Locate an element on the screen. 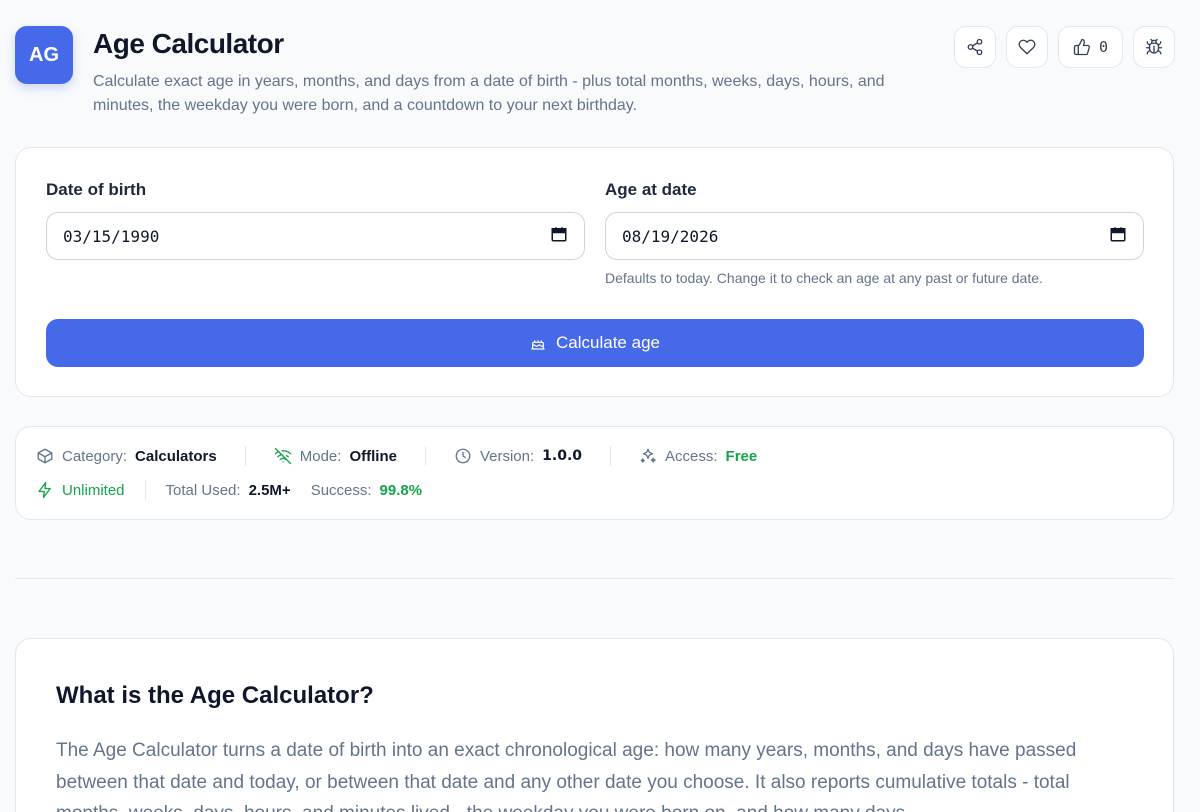  clock-icon is located at coordinates (463, 456).